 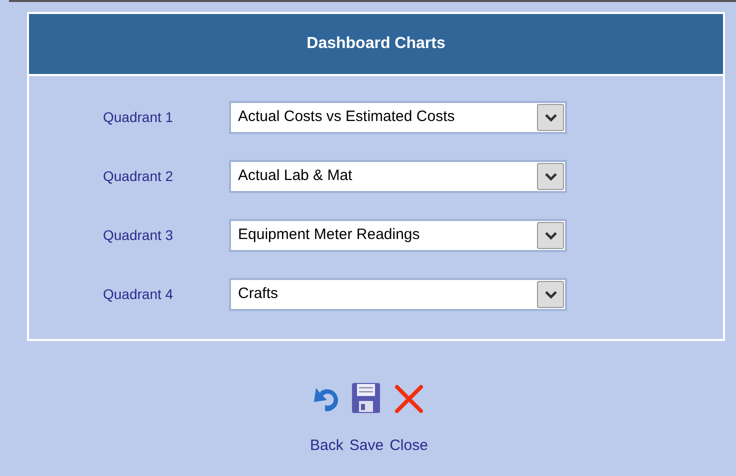 I want to click on dropdown-field: Equipment Meter Readings, so click(x=398, y=235).